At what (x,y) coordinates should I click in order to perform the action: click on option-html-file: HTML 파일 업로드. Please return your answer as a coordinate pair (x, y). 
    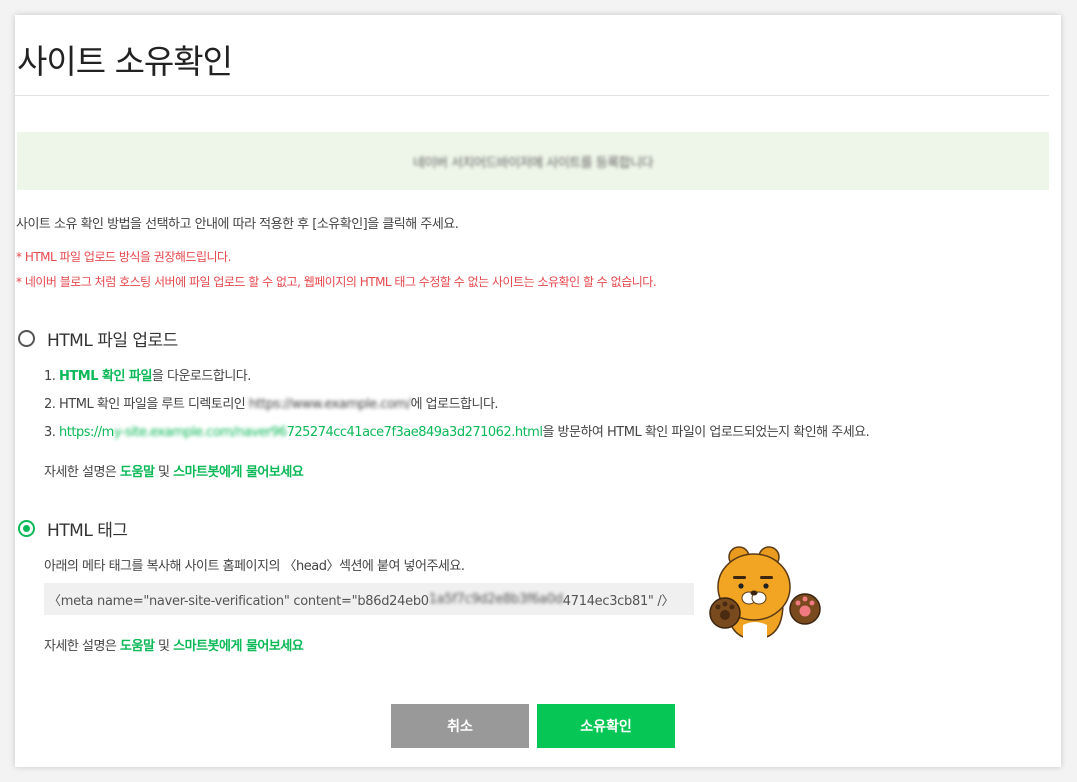
    Looking at the image, I should click on (98, 338).